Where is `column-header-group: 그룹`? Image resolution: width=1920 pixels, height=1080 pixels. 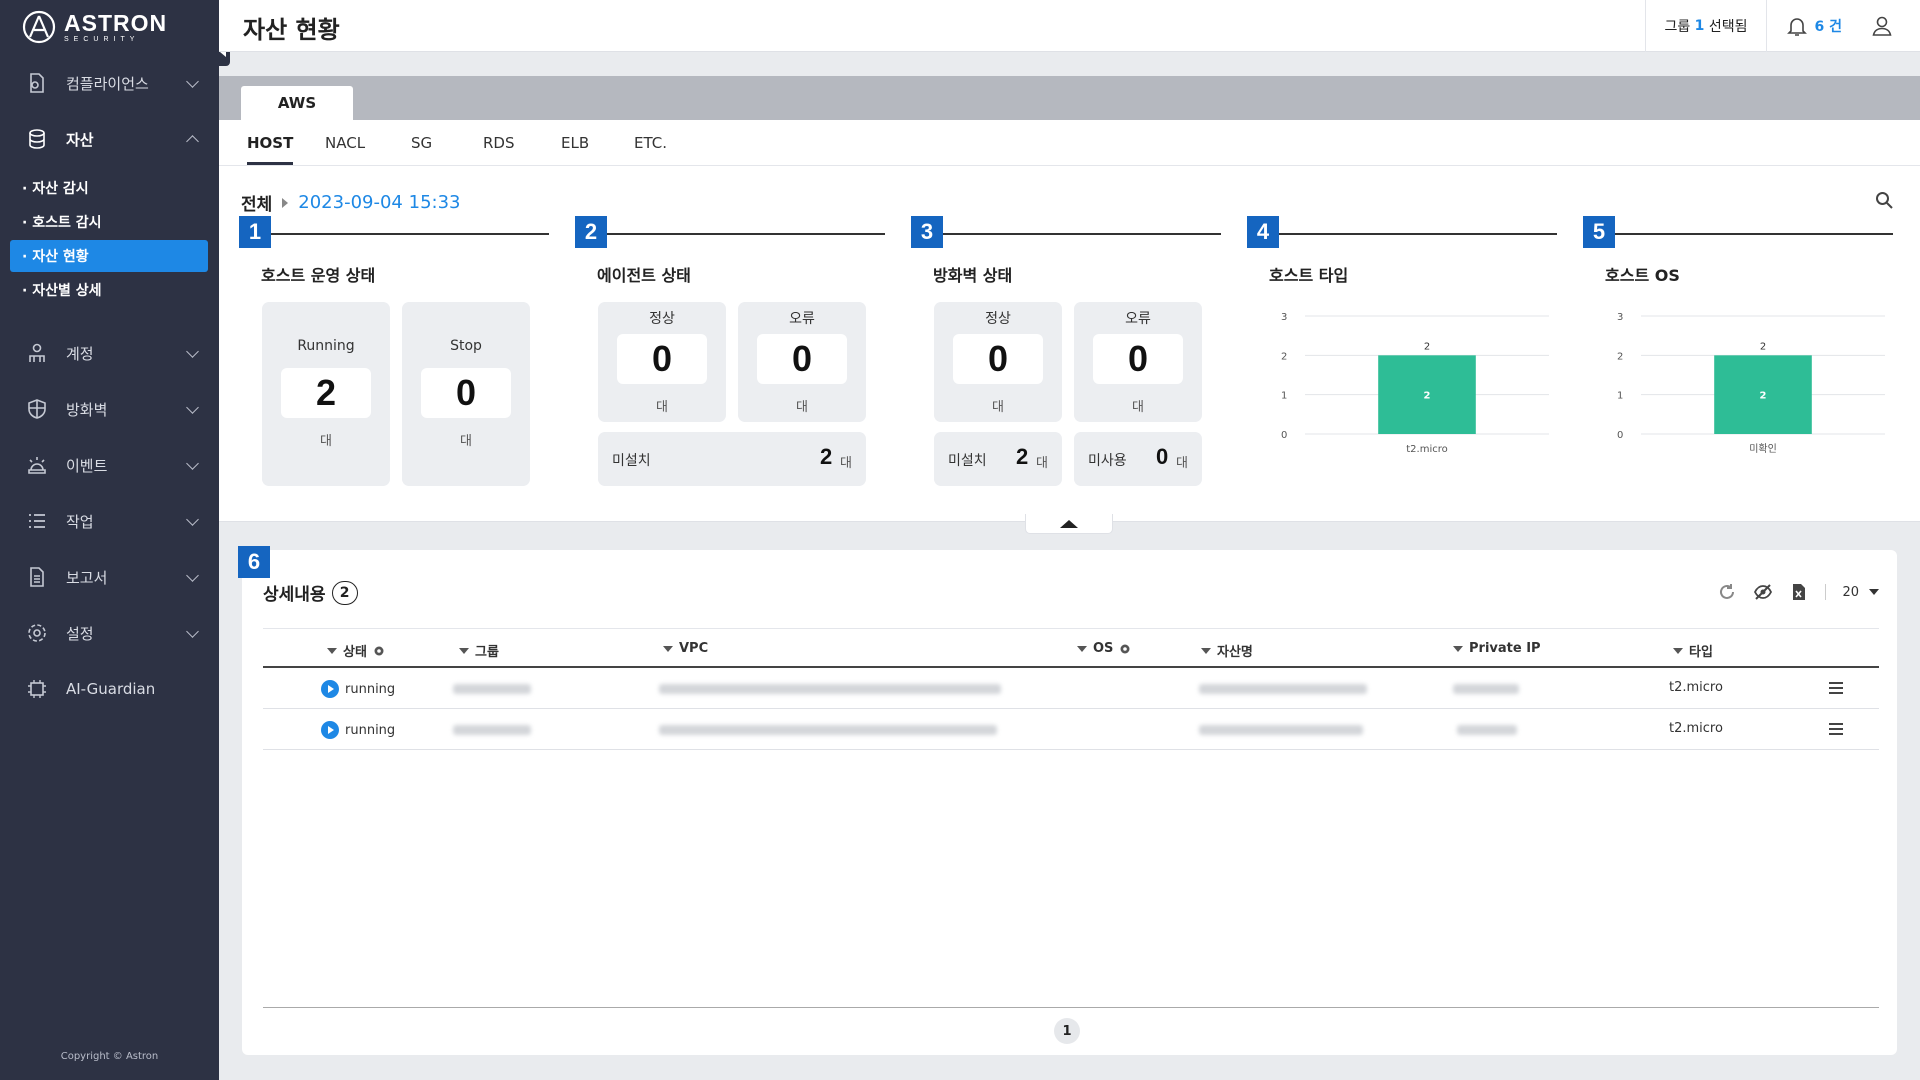 column-header-group: 그룹 is located at coordinates (479, 650).